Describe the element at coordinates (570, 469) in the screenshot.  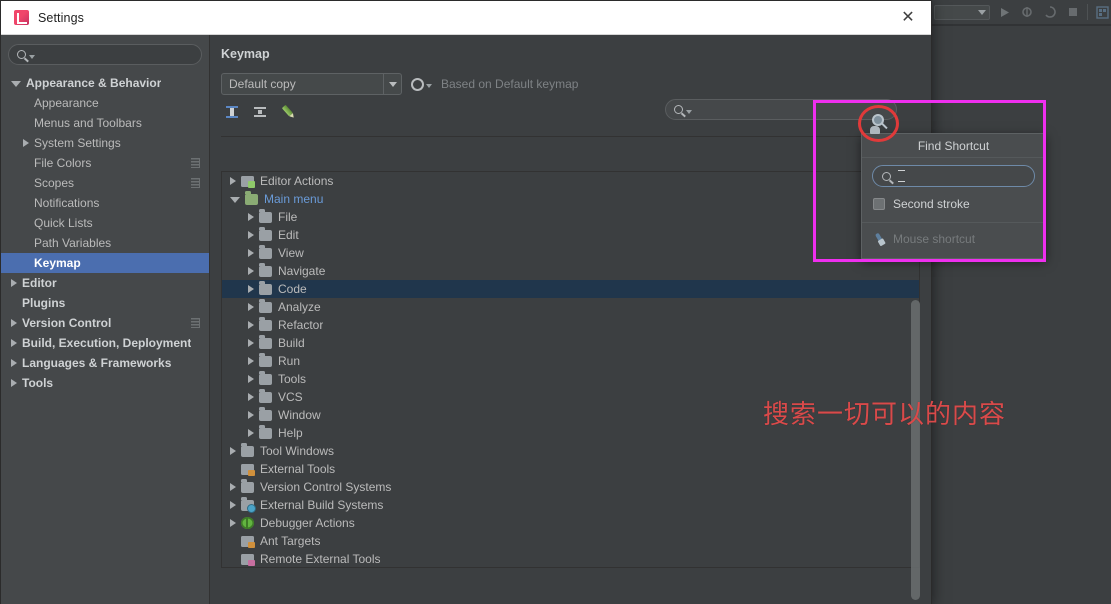
I see `keymap-tree-row: External Tools` at that location.